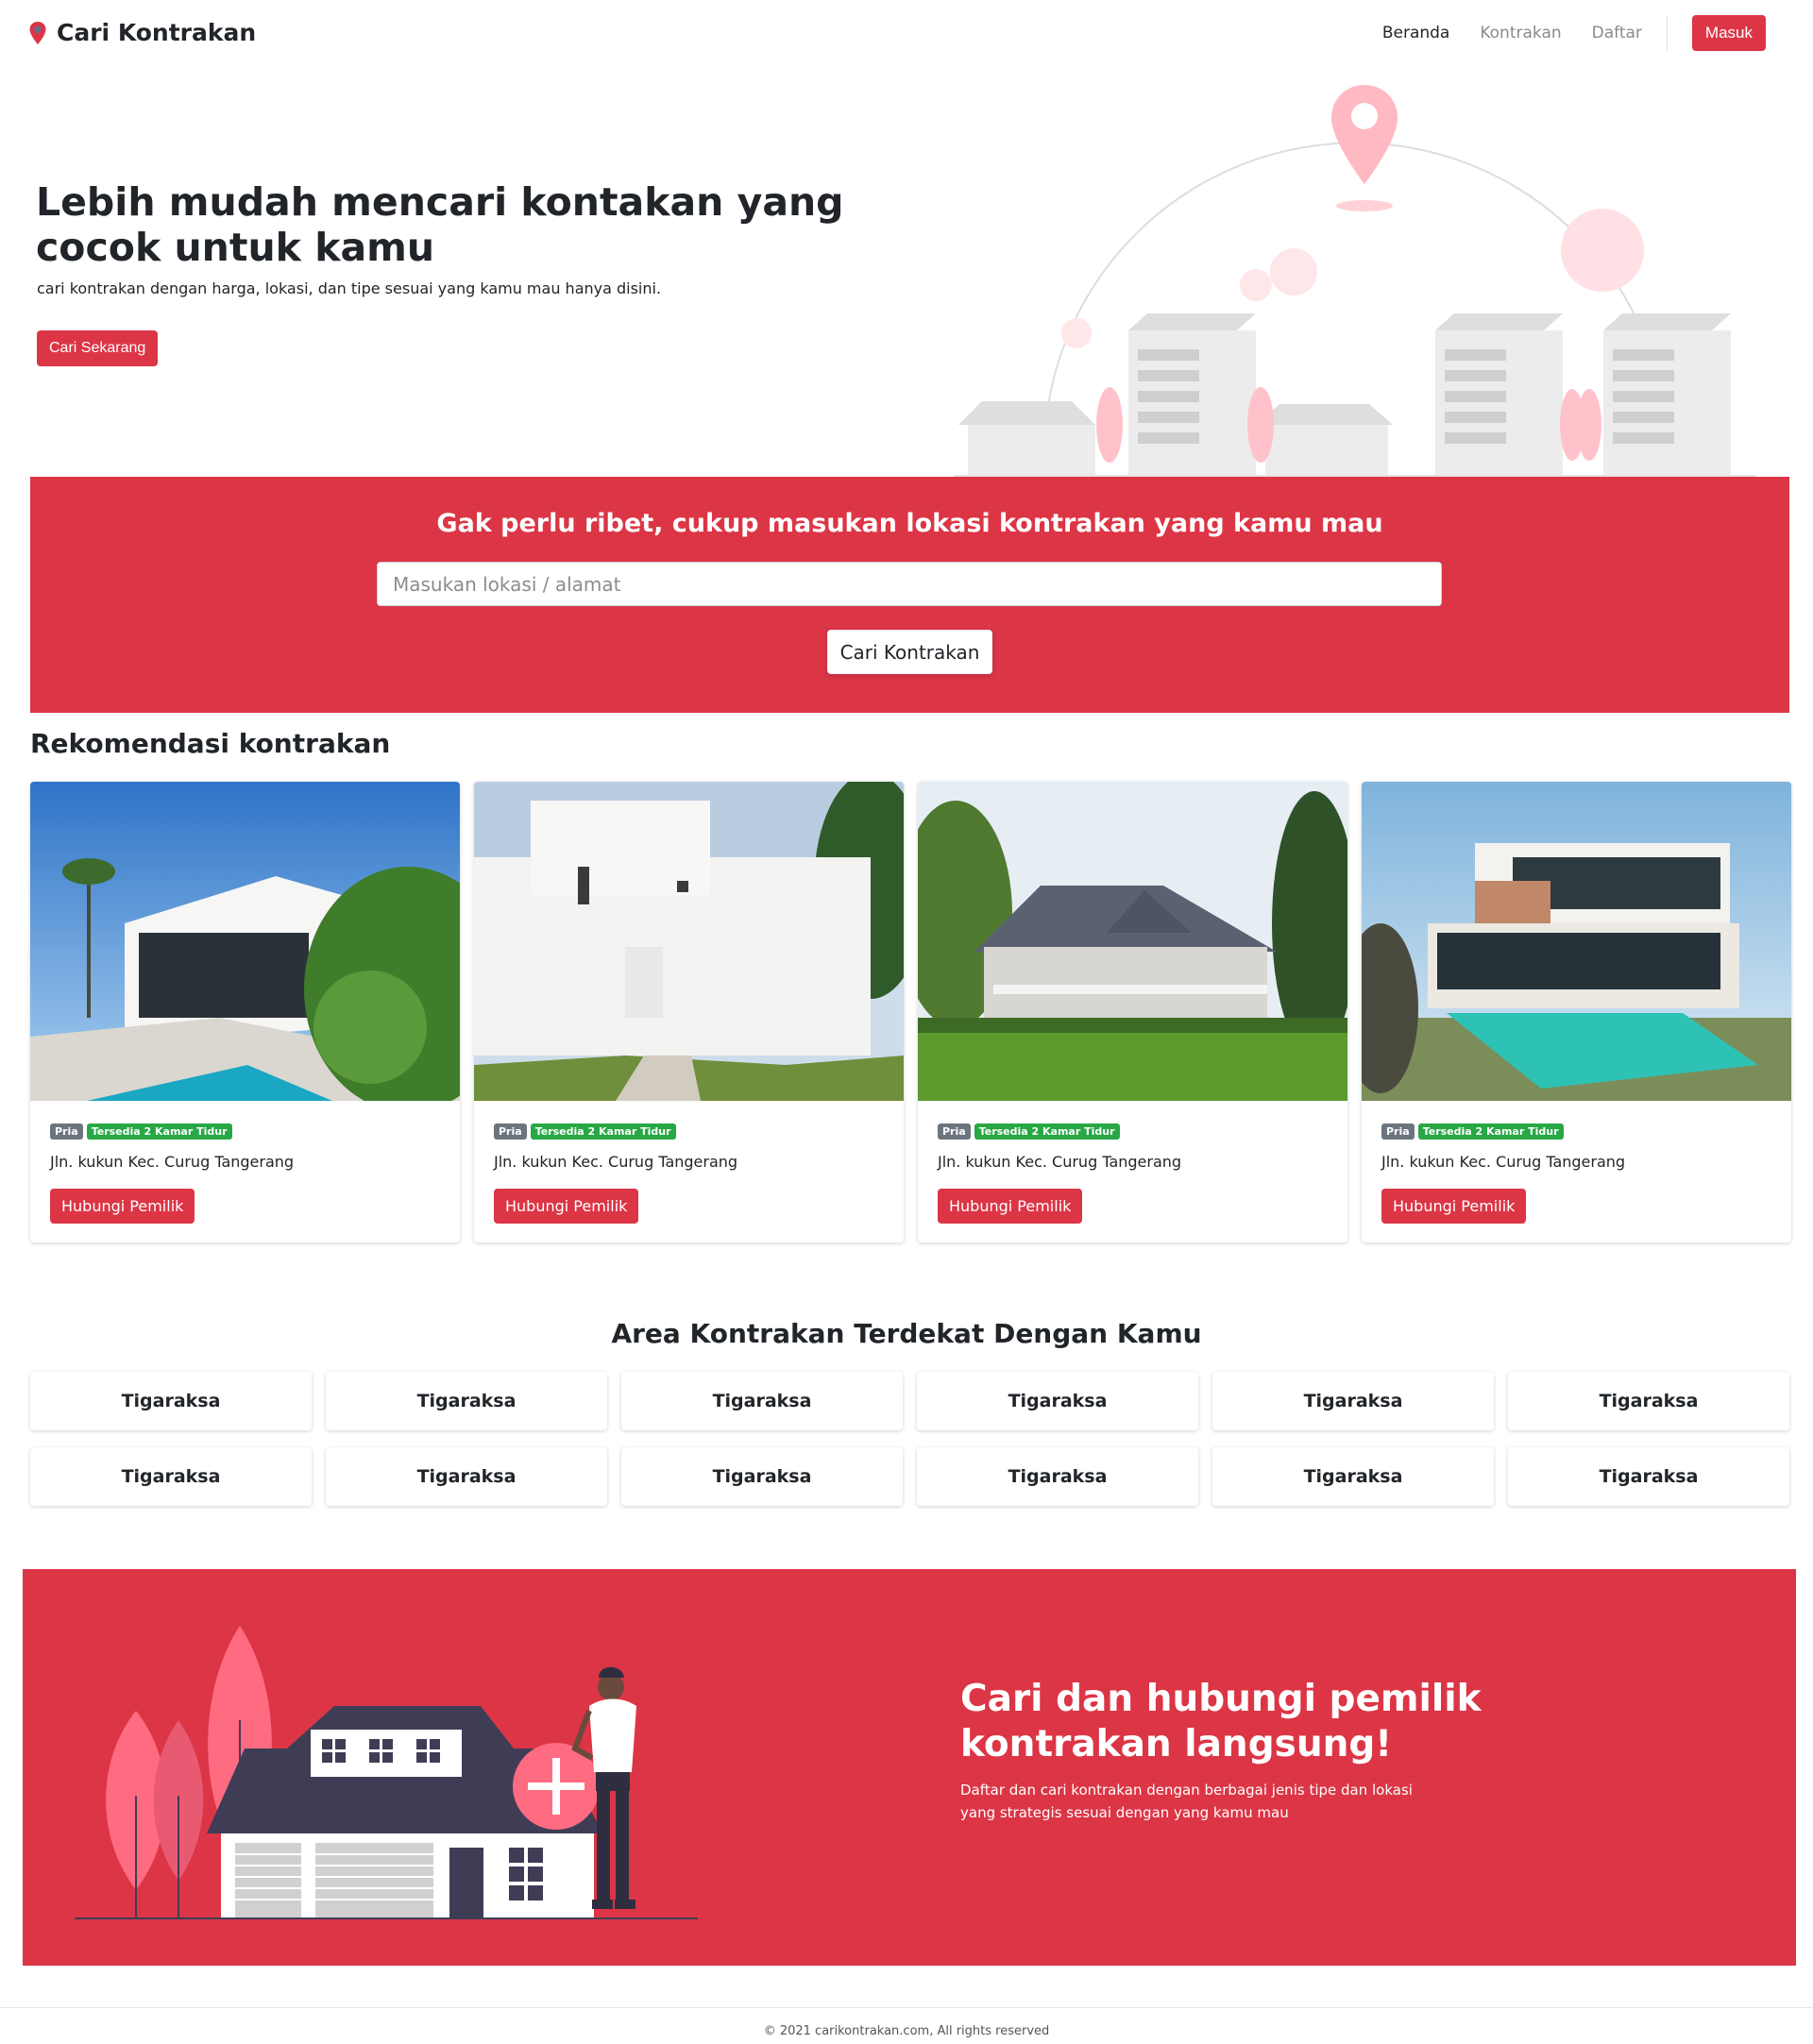 This screenshot has height=2044, width=1813. Describe the element at coordinates (157, 33) in the screenshot. I see `brand-name: Cari Kontrakan` at that location.